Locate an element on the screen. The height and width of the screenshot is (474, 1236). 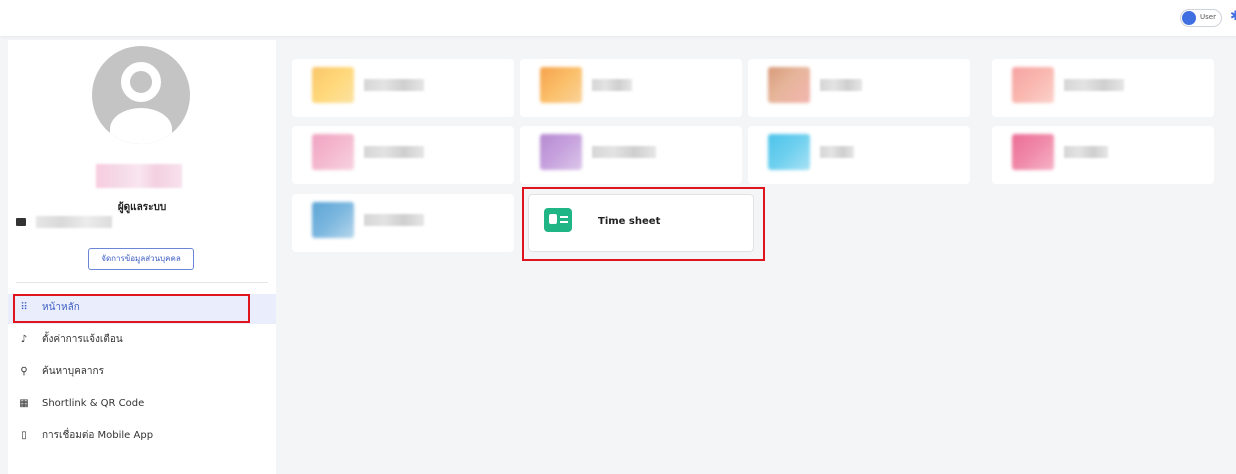
manage-profile-button: จัดการข้อมูลส่วนบุคคล is located at coordinates (141, 259).